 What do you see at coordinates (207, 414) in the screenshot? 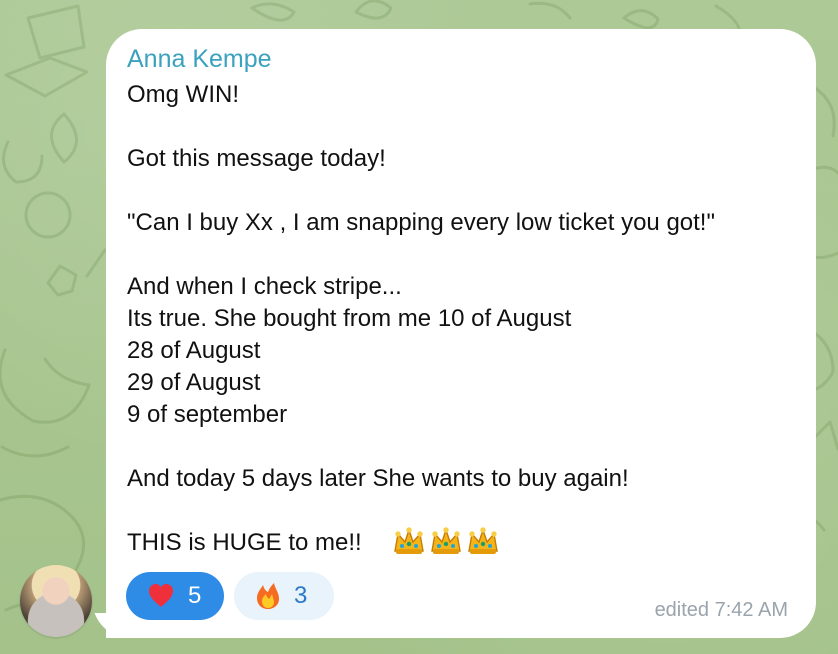
I see `message-line-11: 9 of september` at bounding box center [207, 414].